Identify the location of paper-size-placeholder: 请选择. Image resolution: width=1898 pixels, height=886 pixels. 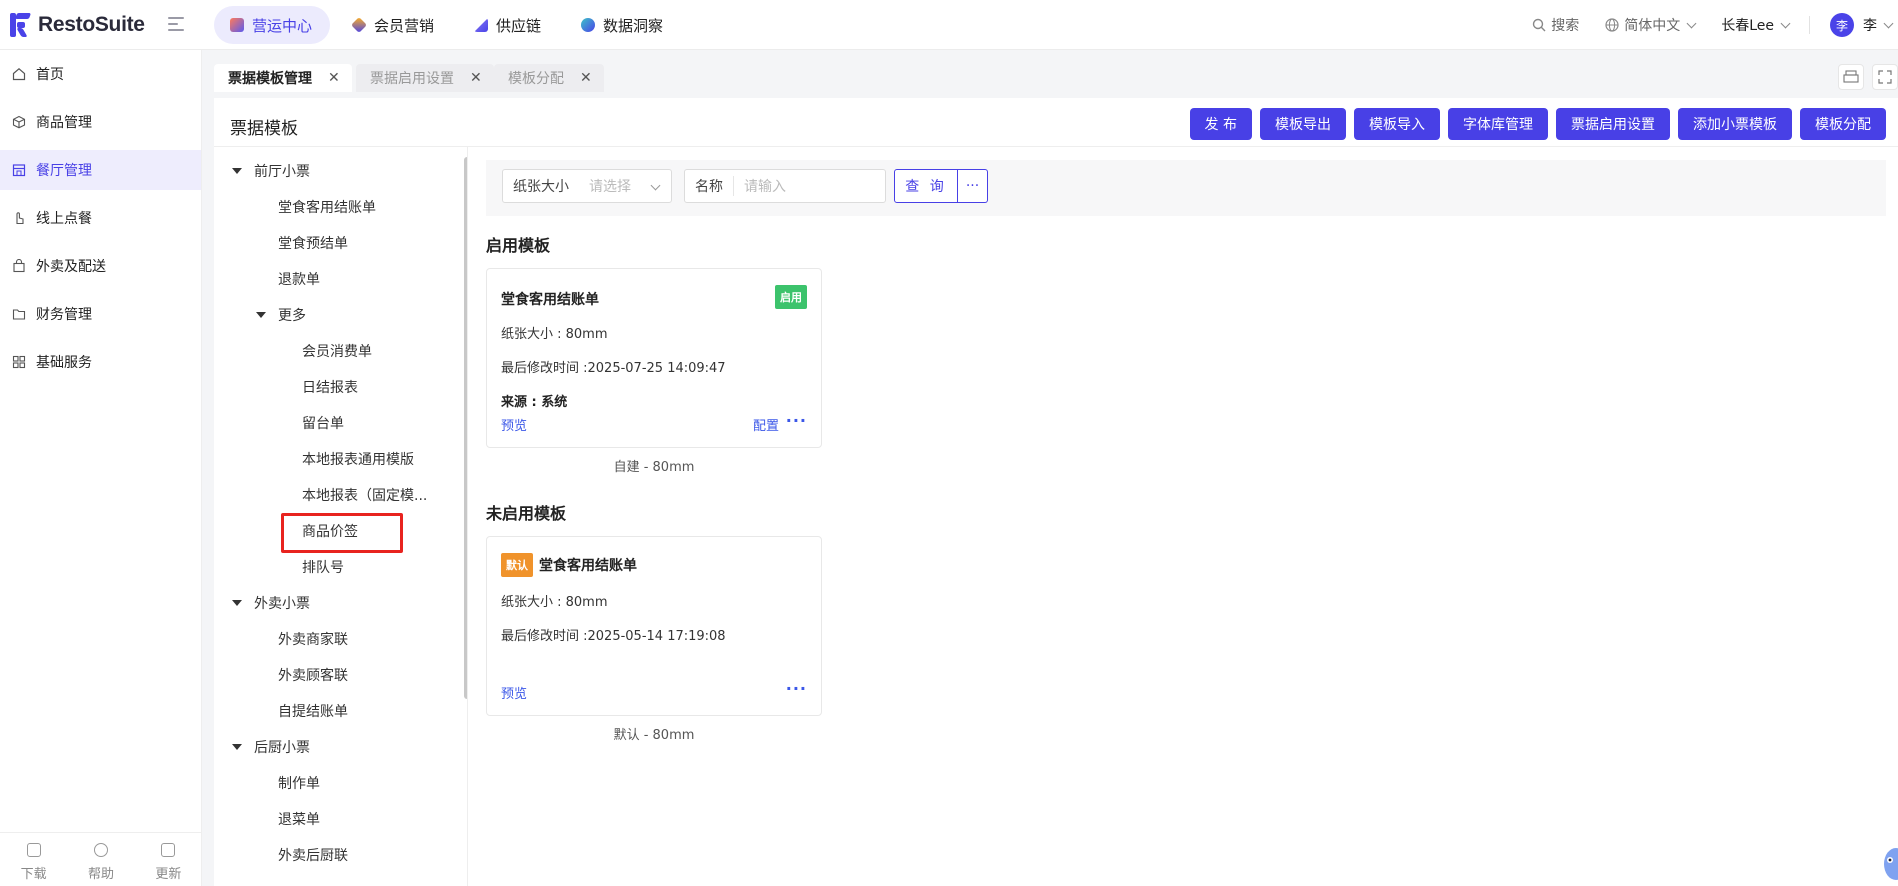
(610, 187).